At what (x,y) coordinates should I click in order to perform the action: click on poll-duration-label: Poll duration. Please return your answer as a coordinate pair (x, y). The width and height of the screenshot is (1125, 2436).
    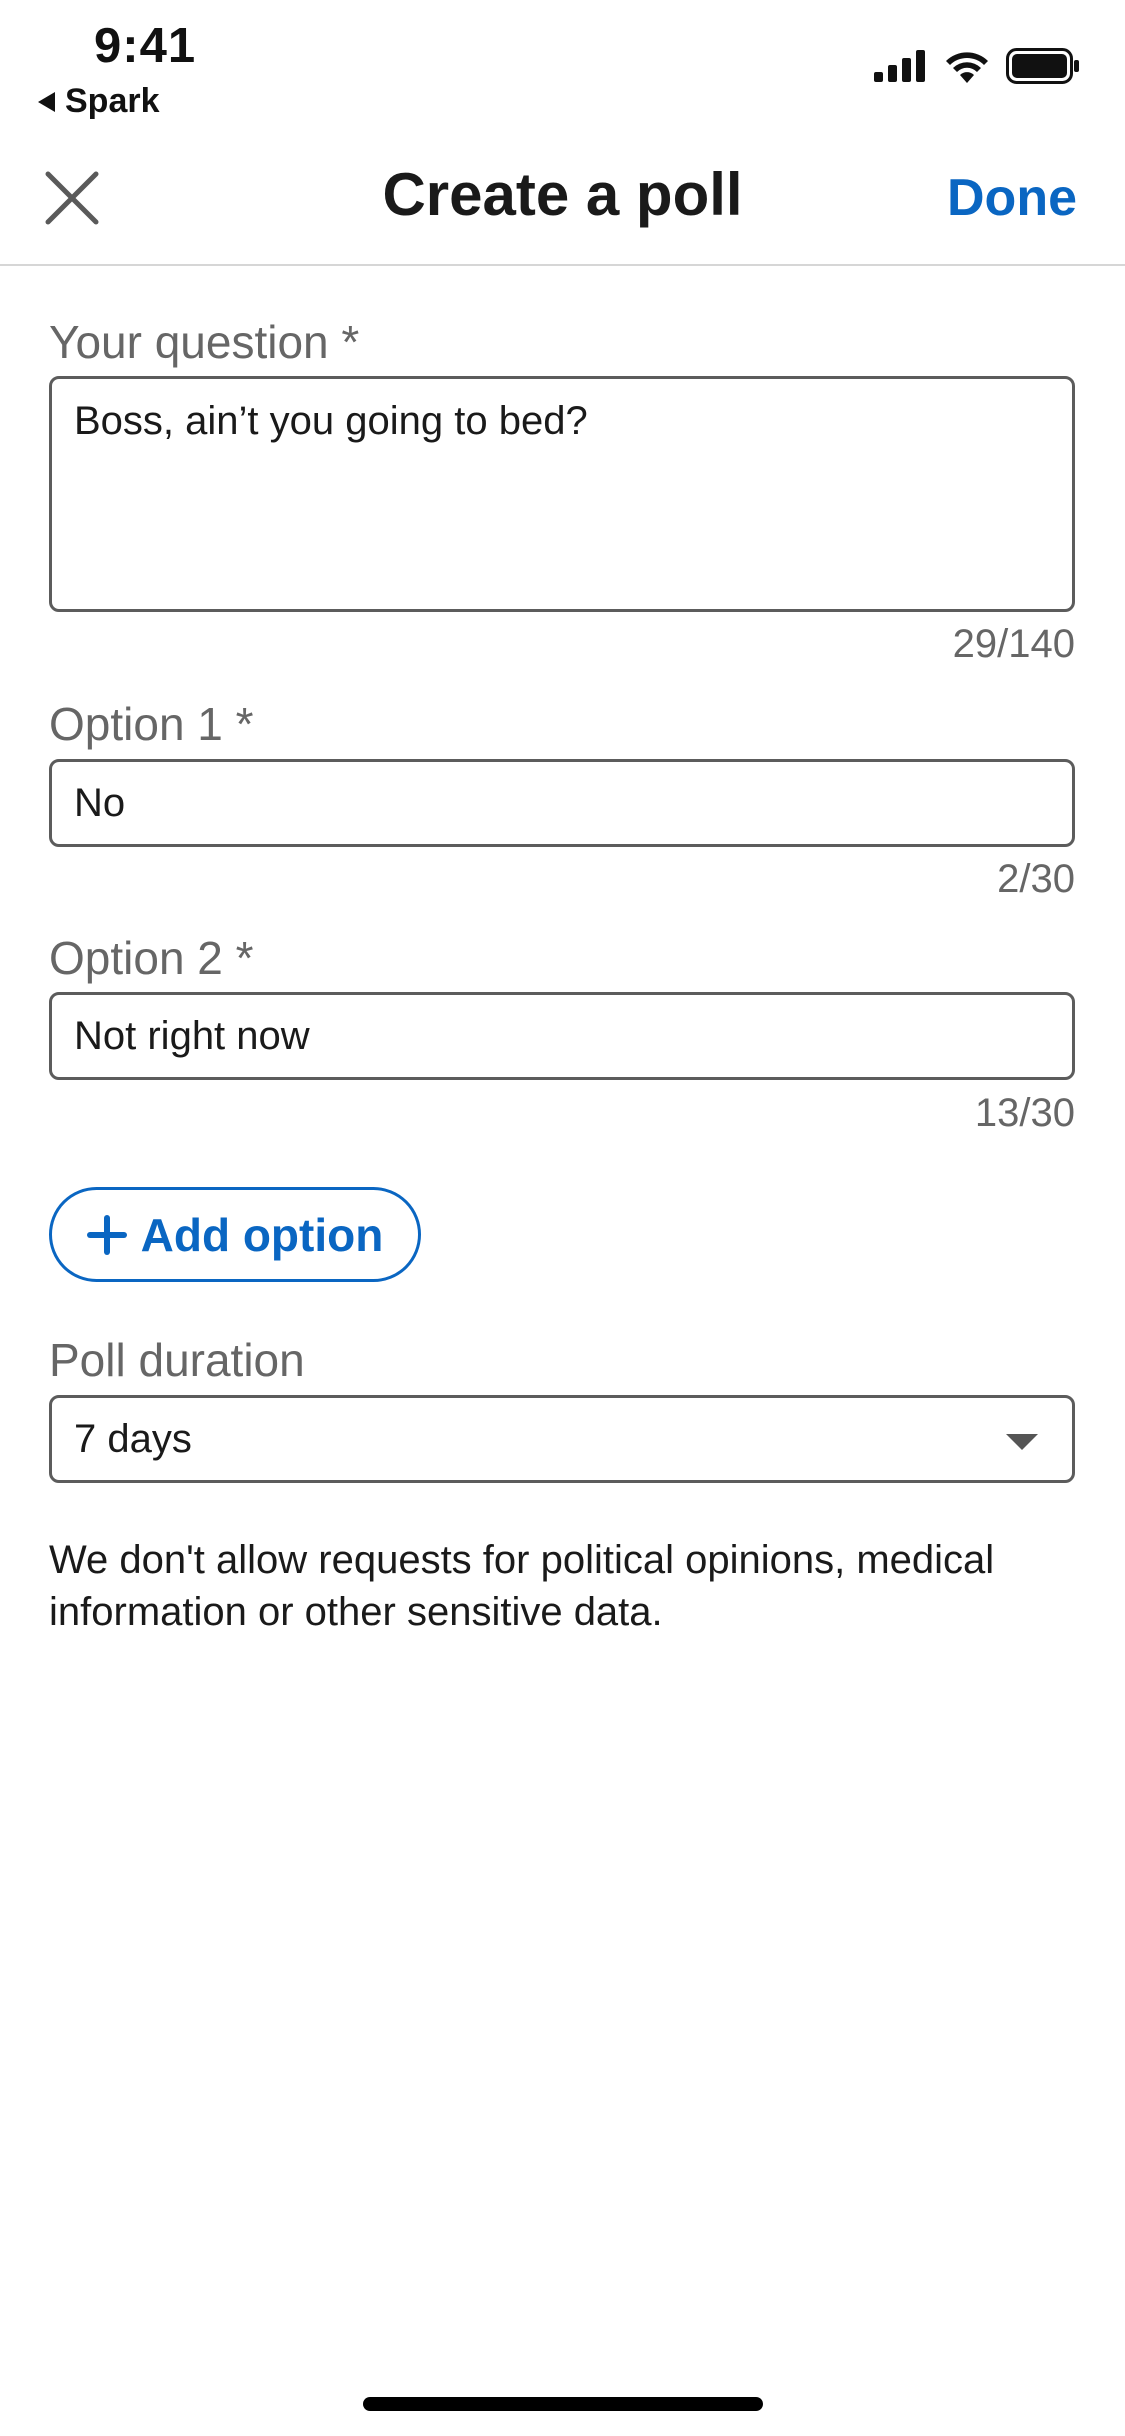
    Looking at the image, I should click on (177, 1360).